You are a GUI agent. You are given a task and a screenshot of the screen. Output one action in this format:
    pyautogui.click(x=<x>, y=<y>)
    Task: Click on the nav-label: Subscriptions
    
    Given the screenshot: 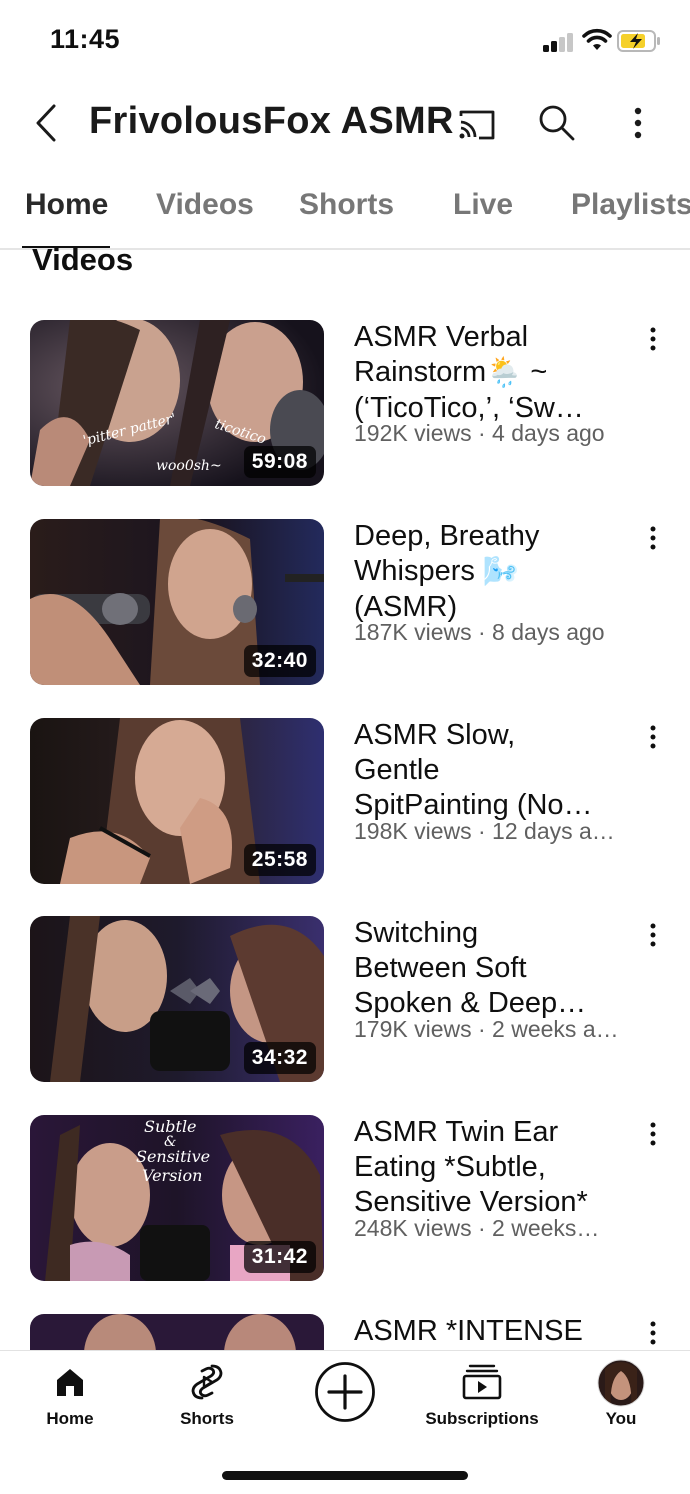 What is the action you would take?
    pyautogui.click(x=482, y=1418)
    